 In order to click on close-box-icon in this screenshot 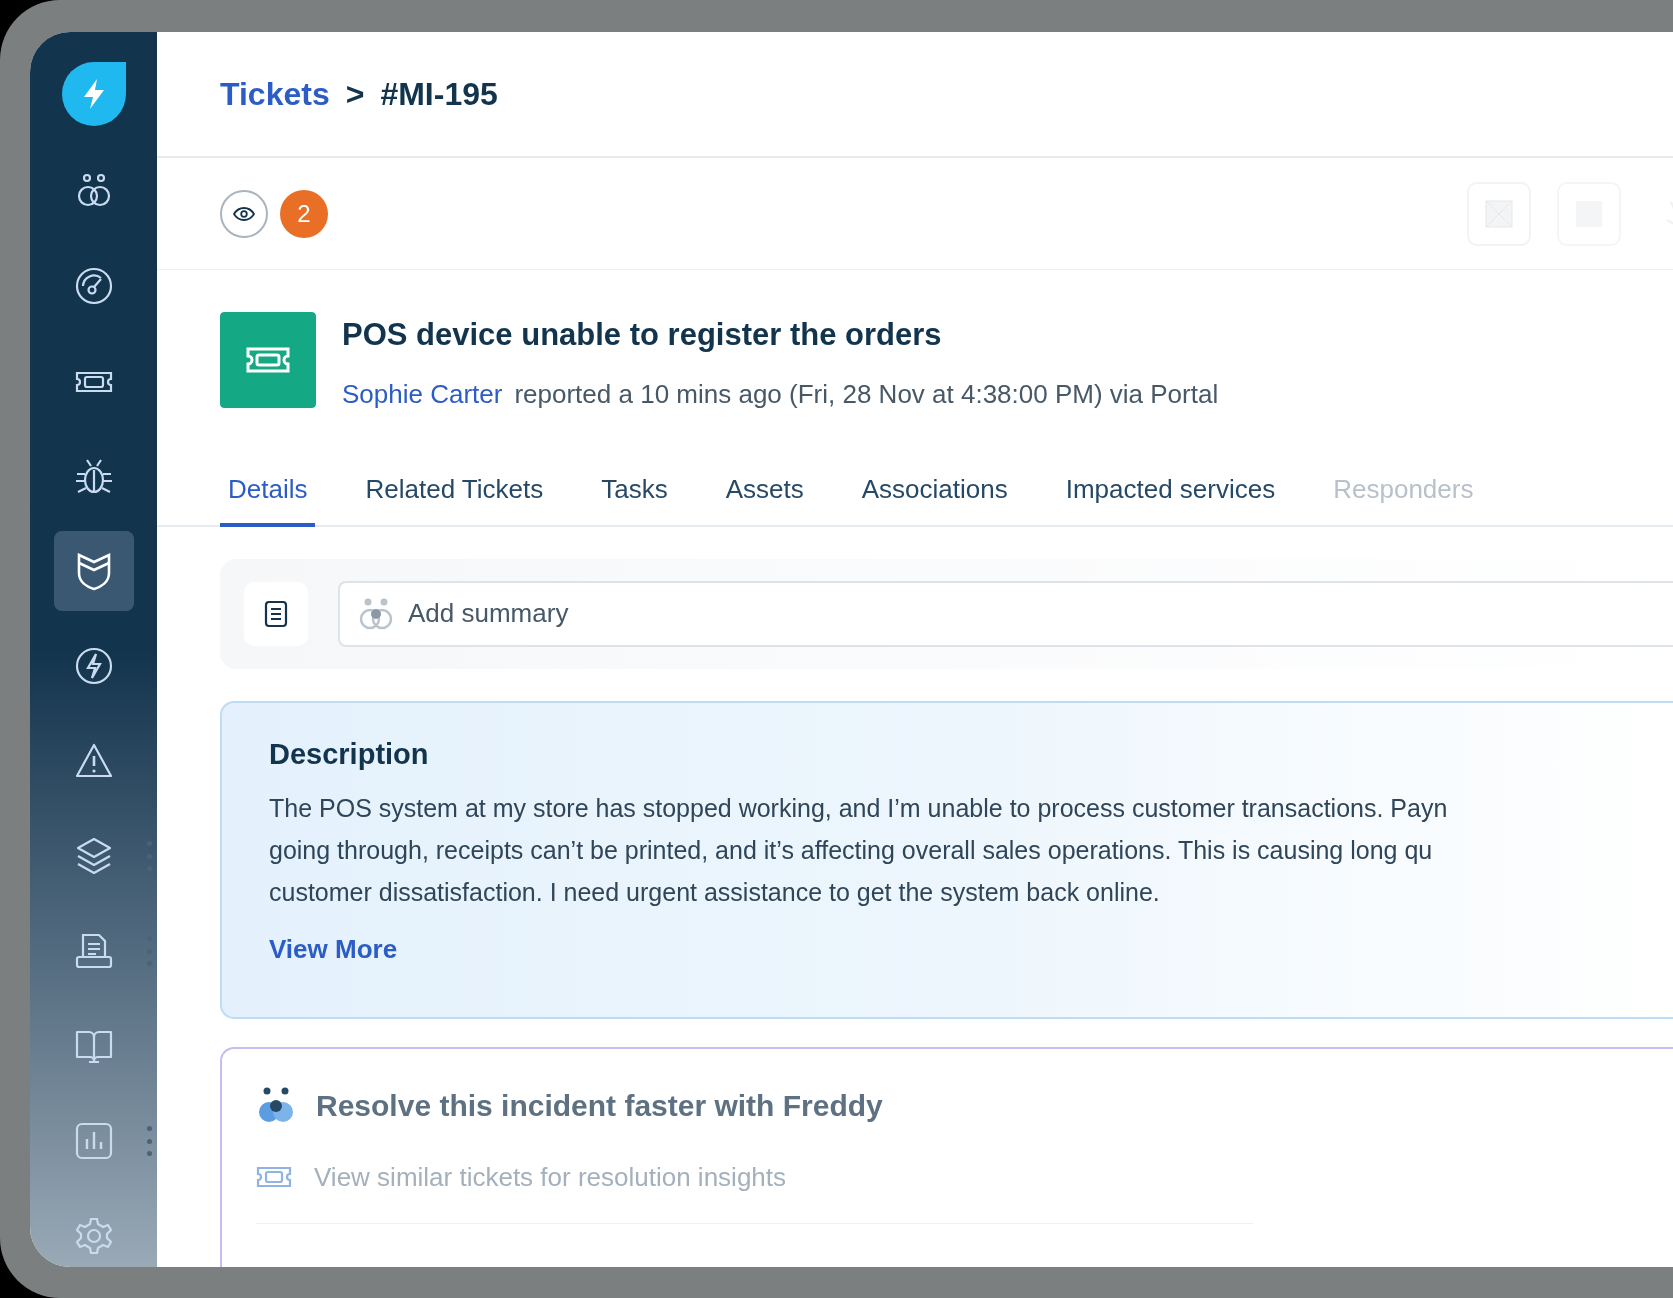, I will do `click(1499, 213)`.